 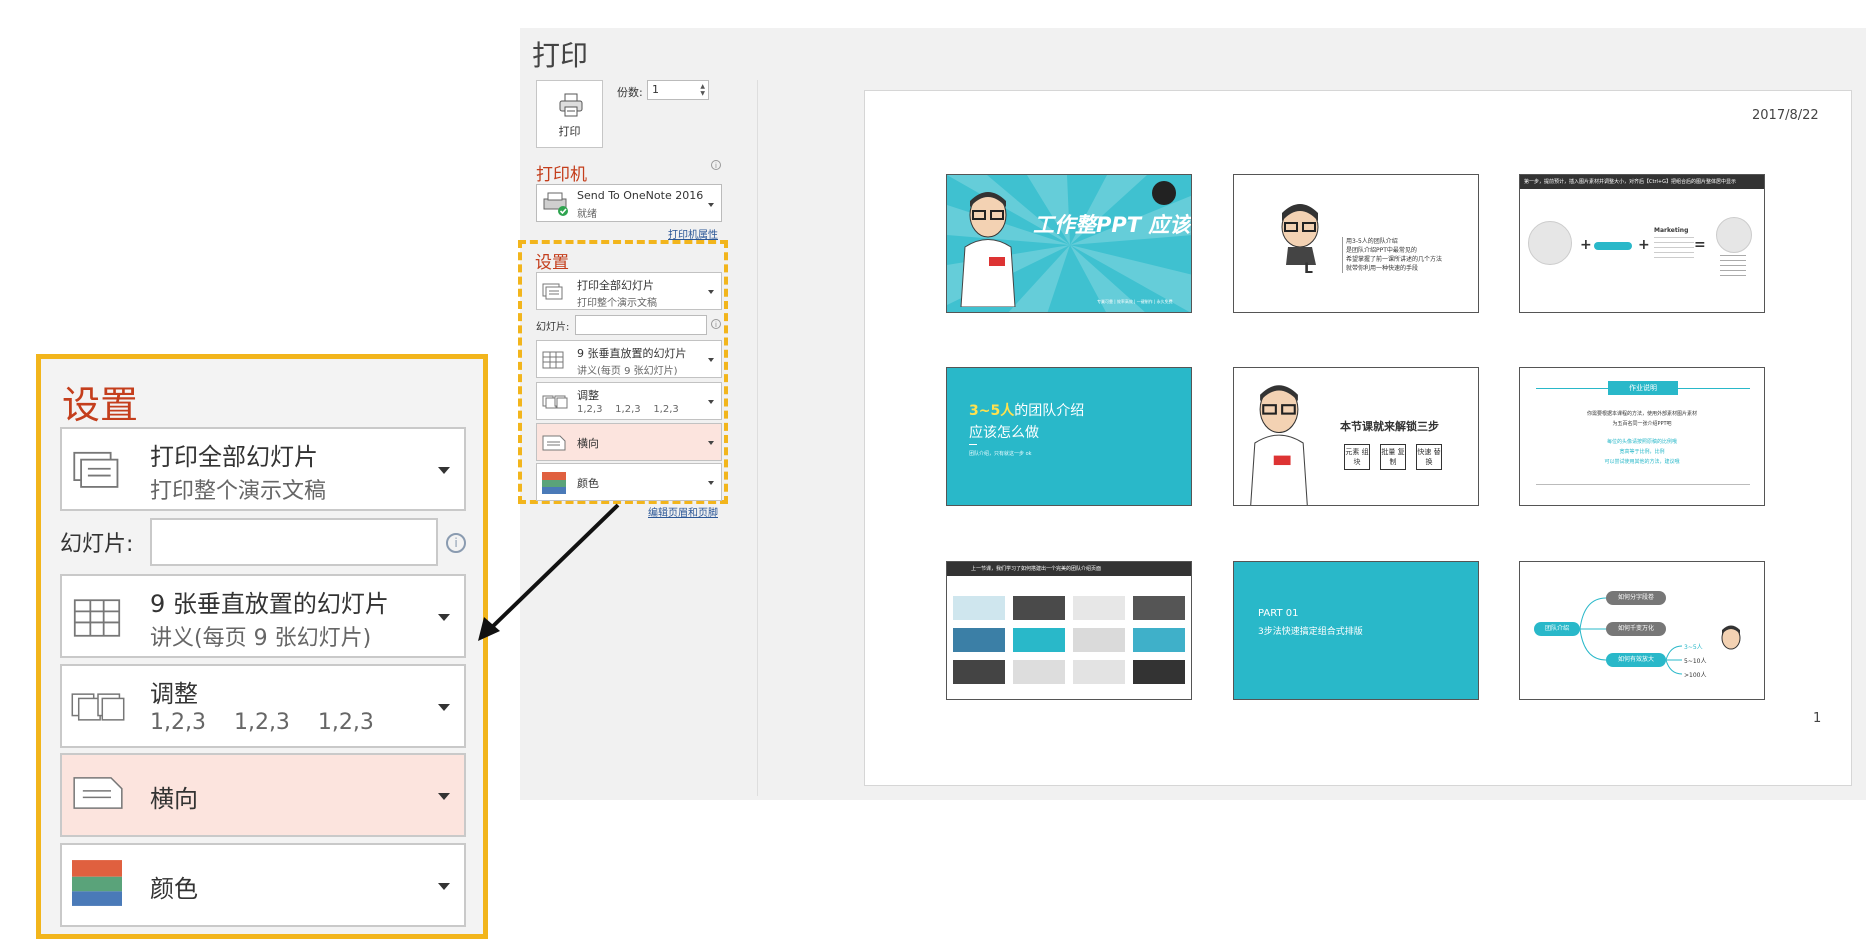 What do you see at coordinates (1644, 245) in the screenshot?
I see `plus-icon: +` at bounding box center [1644, 245].